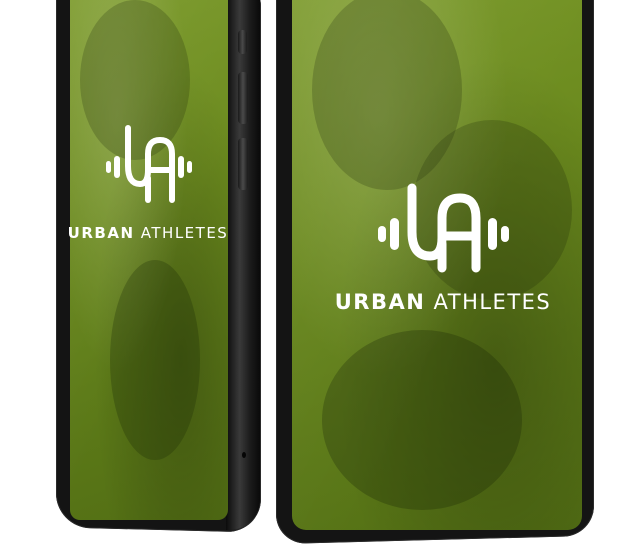 The width and height of the screenshot is (630, 544). Describe the element at coordinates (243, 98) in the screenshot. I see `volume-up-button` at that location.